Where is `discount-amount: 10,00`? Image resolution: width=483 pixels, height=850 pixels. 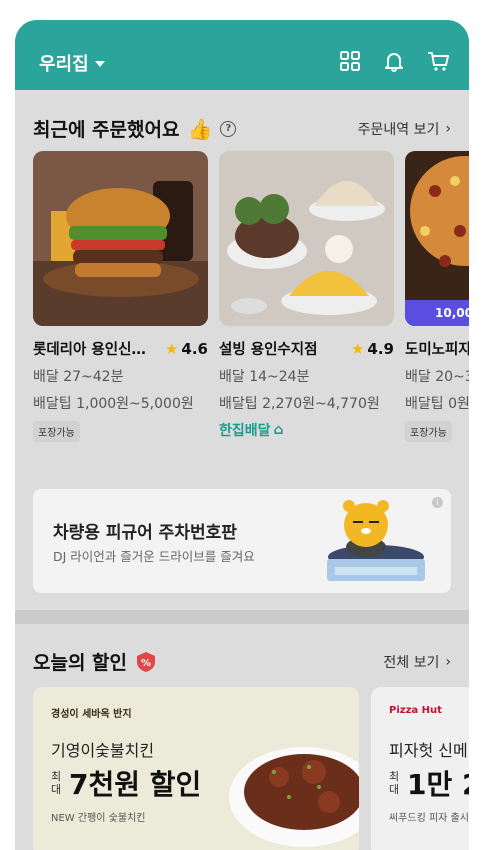 discount-amount: 10,00 is located at coordinates (452, 313).